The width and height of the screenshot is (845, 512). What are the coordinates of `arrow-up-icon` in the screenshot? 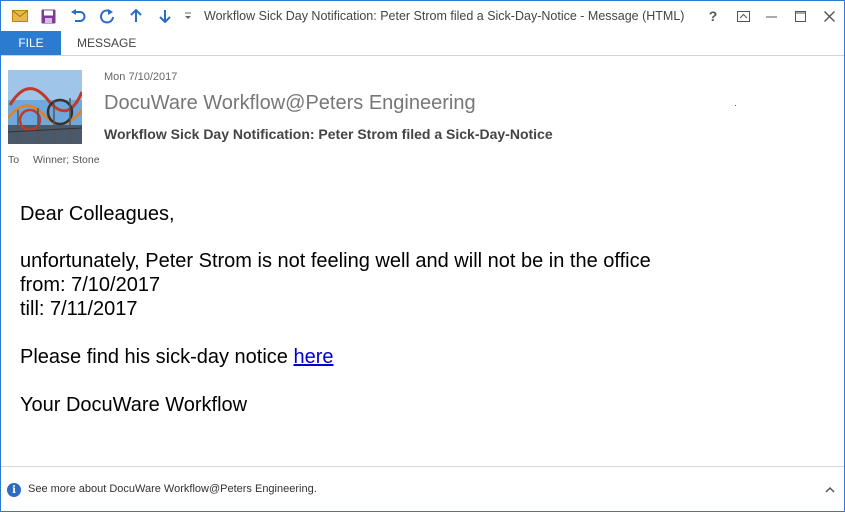 It's located at (136, 16).